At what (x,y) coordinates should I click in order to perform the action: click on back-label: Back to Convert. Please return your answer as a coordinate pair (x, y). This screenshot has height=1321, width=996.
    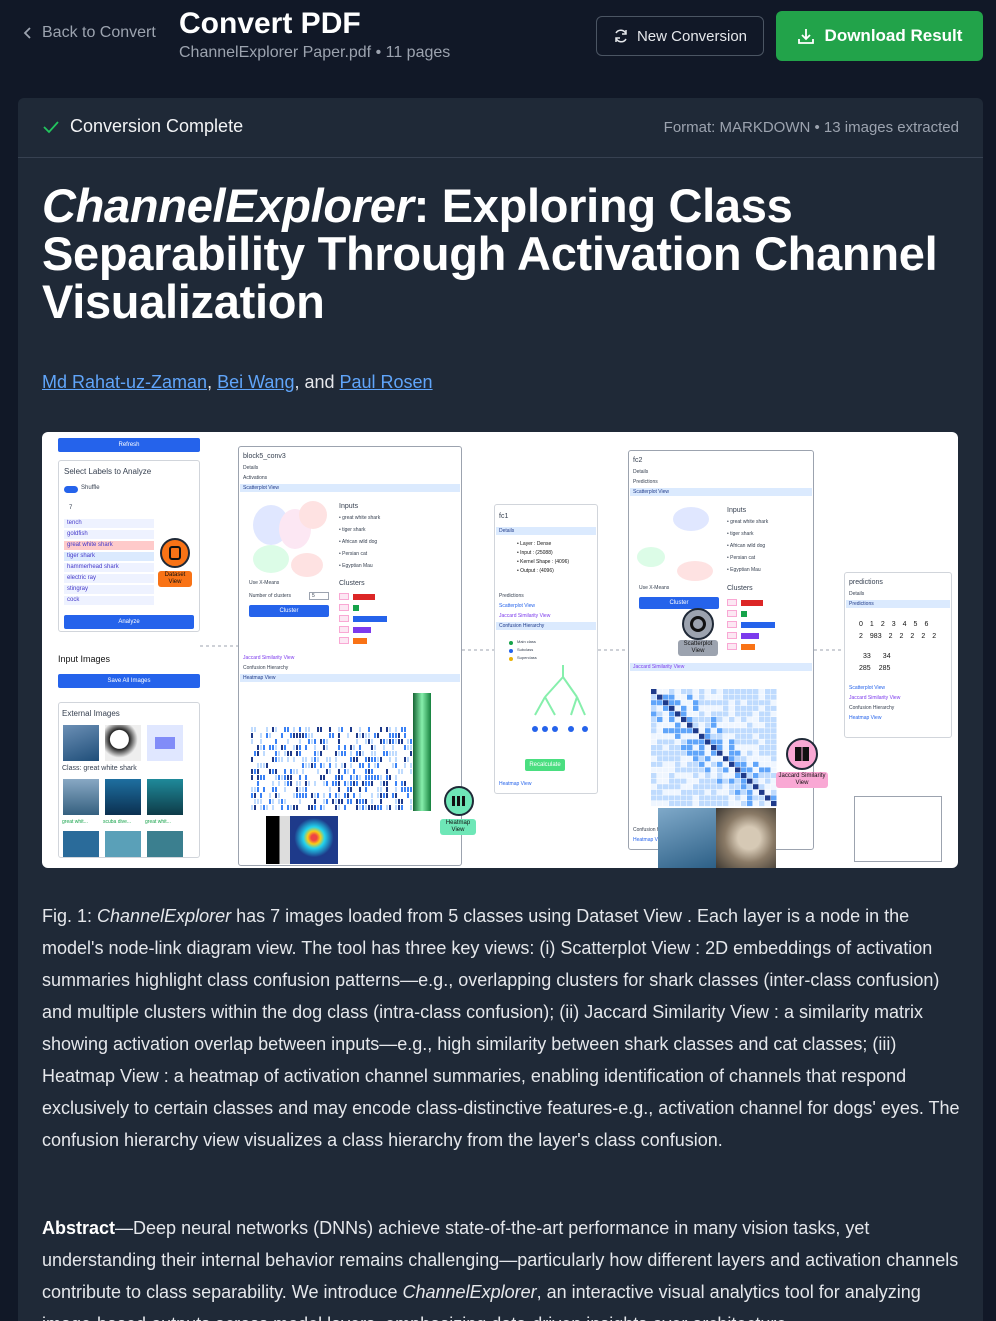
    Looking at the image, I should click on (99, 32).